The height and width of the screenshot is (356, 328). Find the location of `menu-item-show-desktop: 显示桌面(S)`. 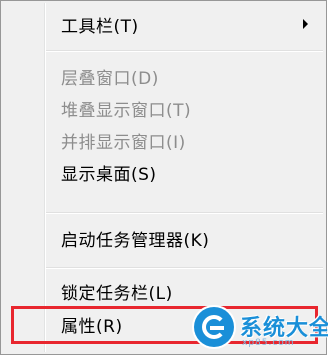

menu-item-show-desktop: 显示桌面(S) is located at coordinates (163, 172).